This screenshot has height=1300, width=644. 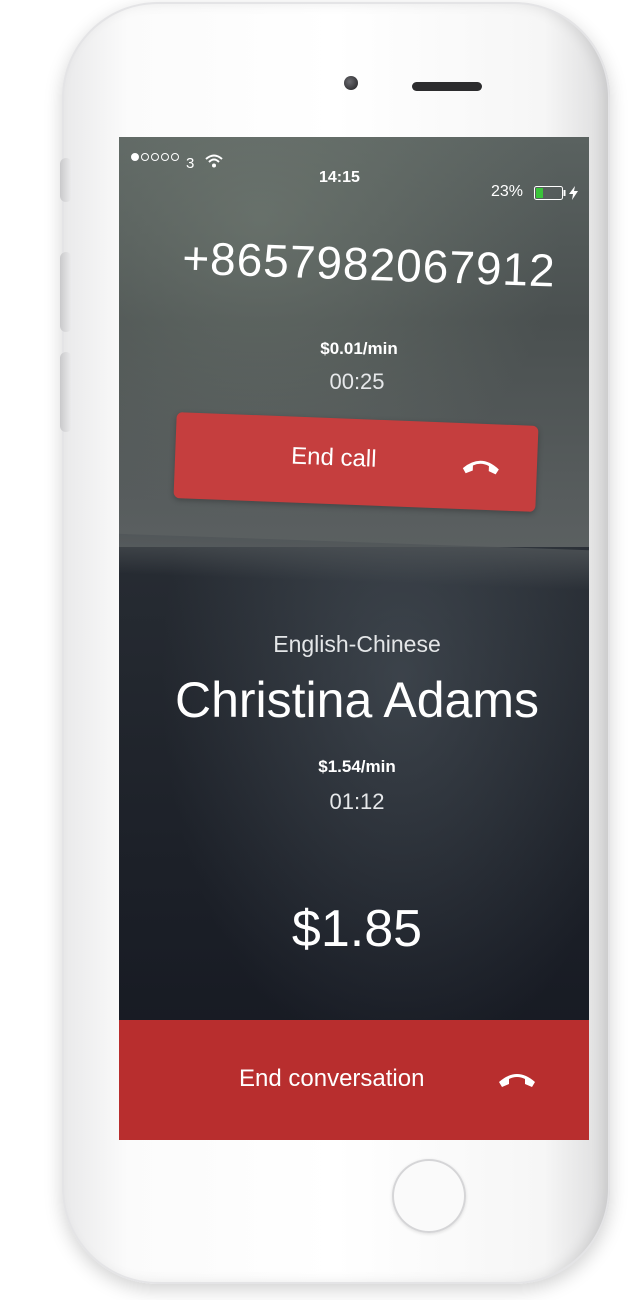 What do you see at coordinates (507, 191) in the screenshot?
I see `battery-percentage: 23%` at bounding box center [507, 191].